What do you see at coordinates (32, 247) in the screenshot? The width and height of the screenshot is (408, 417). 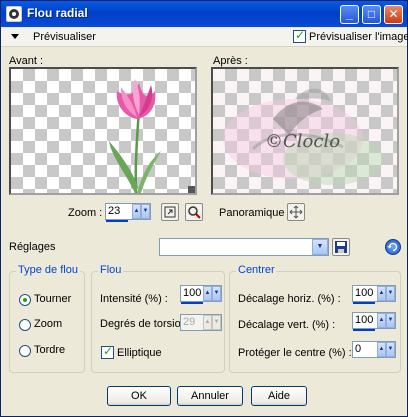 I see `presets-label: Réglages` at bounding box center [32, 247].